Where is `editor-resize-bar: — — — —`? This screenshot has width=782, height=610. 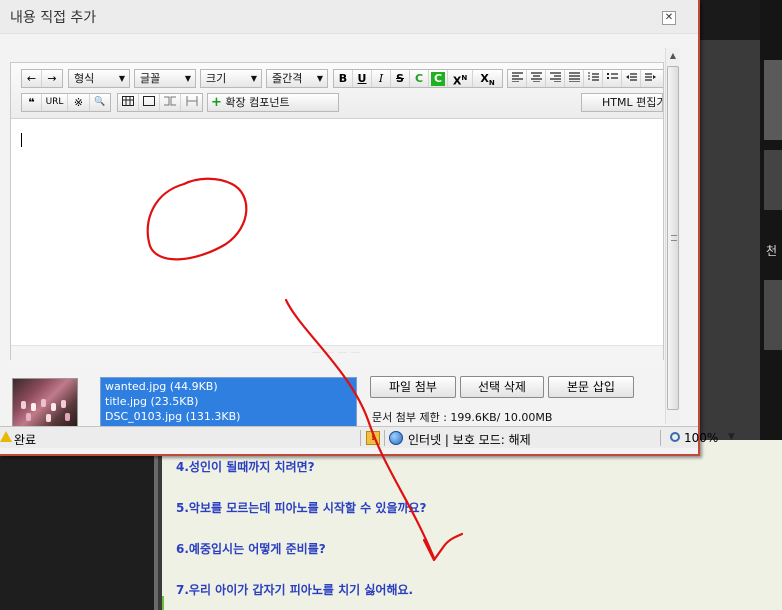
editor-resize-bar: — — — — is located at coordinates (337, 353).